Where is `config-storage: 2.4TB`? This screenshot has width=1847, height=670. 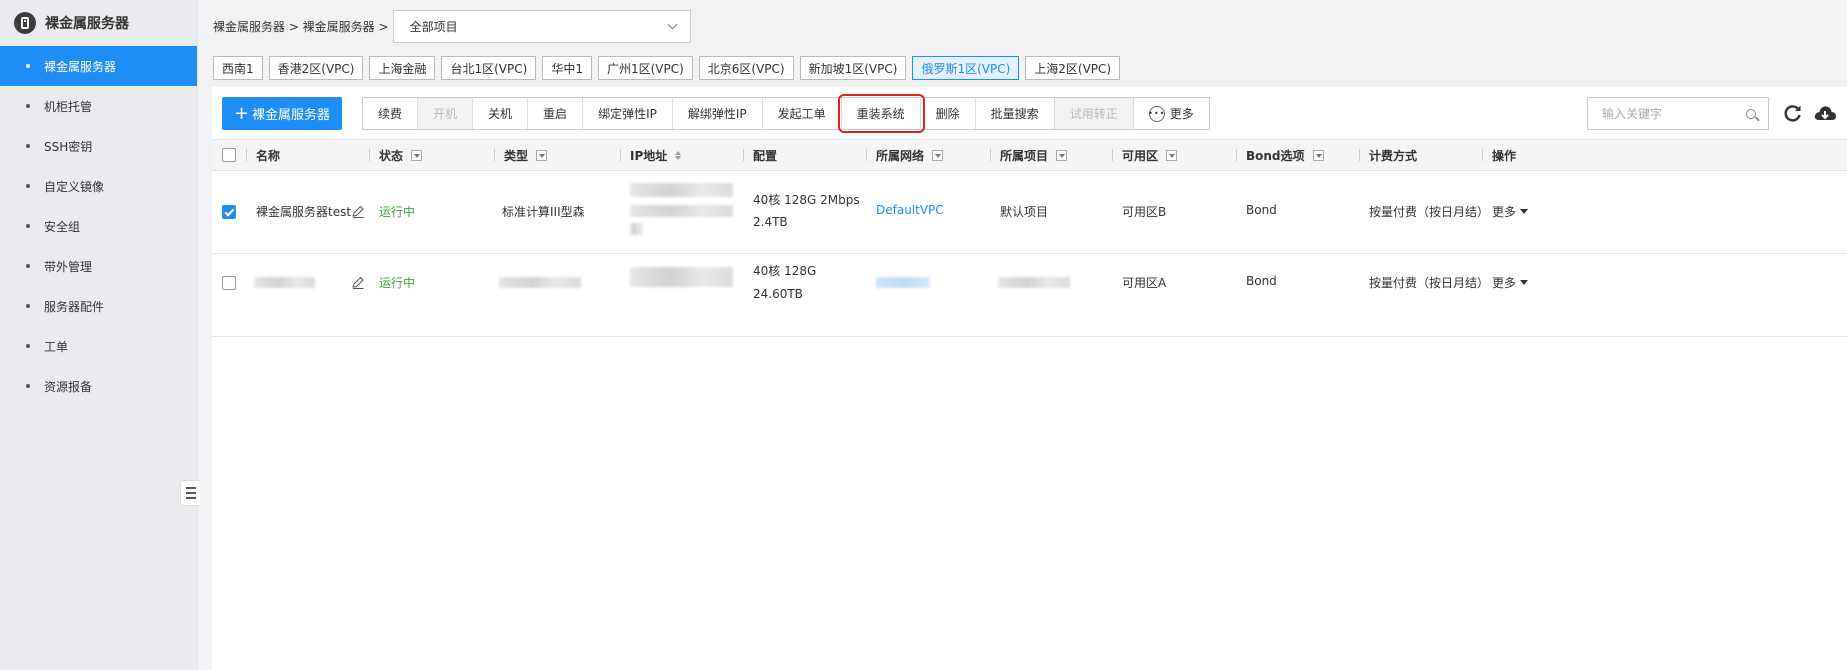
config-storage: 2.4TB is located at coordinates (770, 222).